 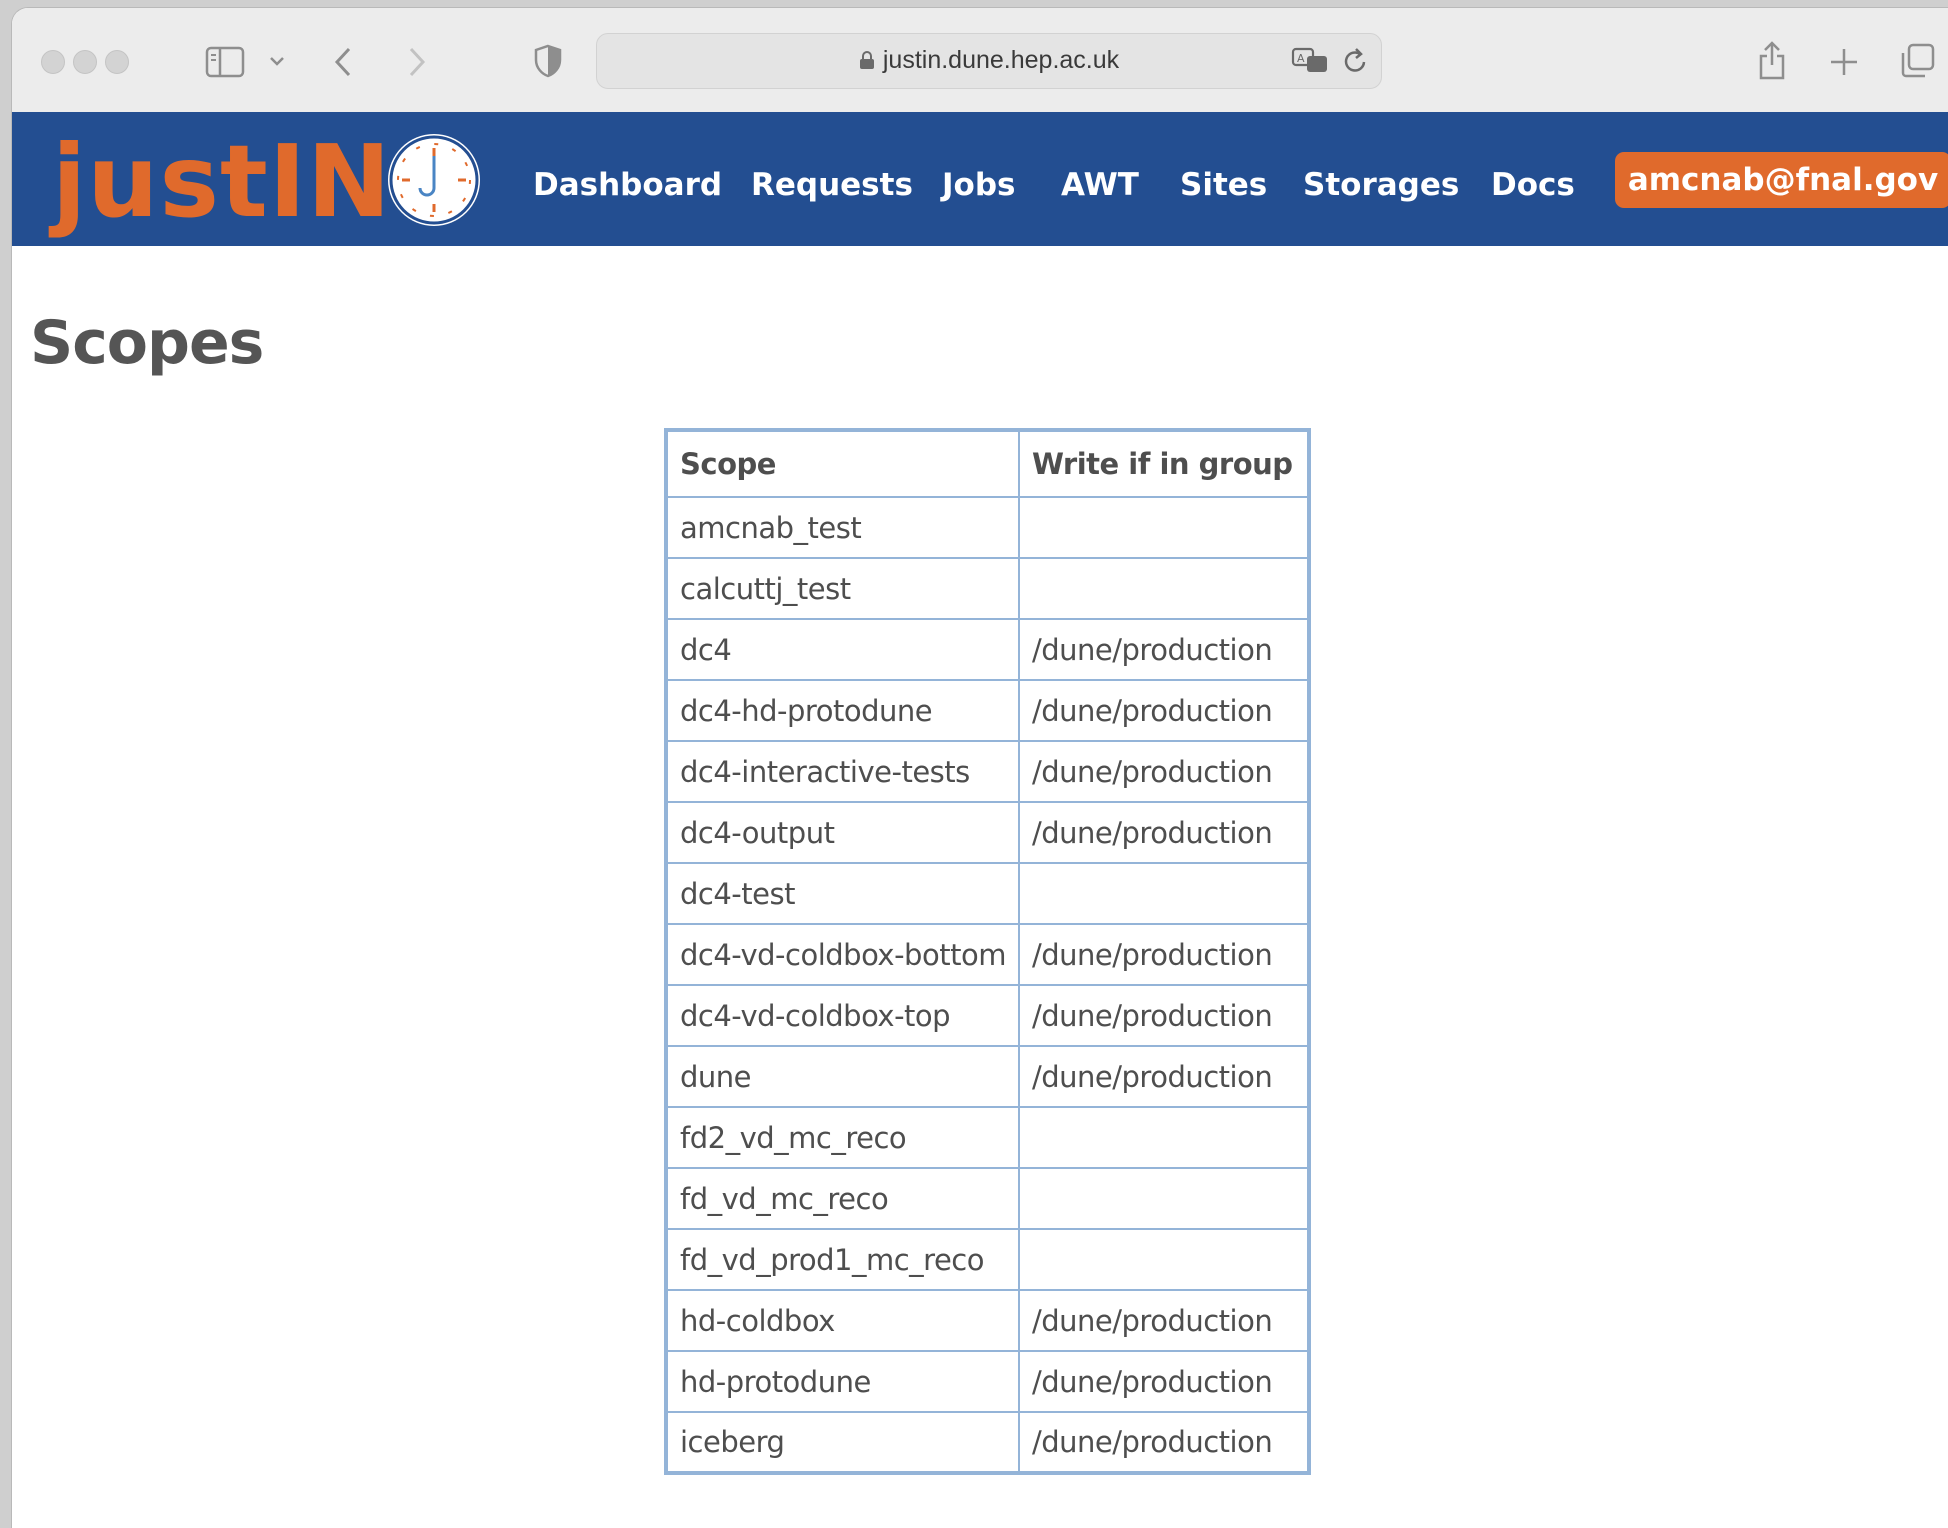 What do you see at coordinates (866, 60) in the screenshot?
I see `lock-icon` at bounding box center [866, 60].